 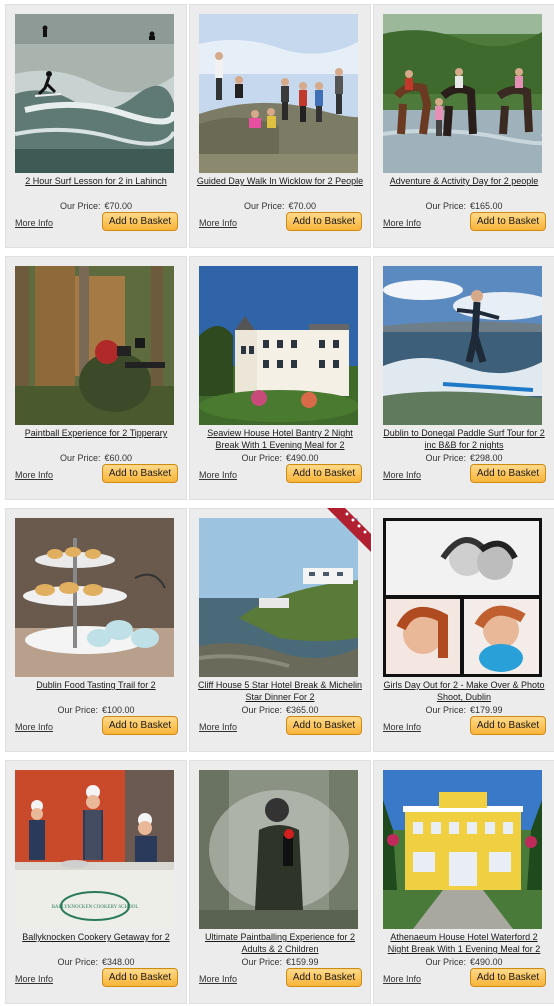 I want to click on hiking-group-photo, so click(x=278, y=93).